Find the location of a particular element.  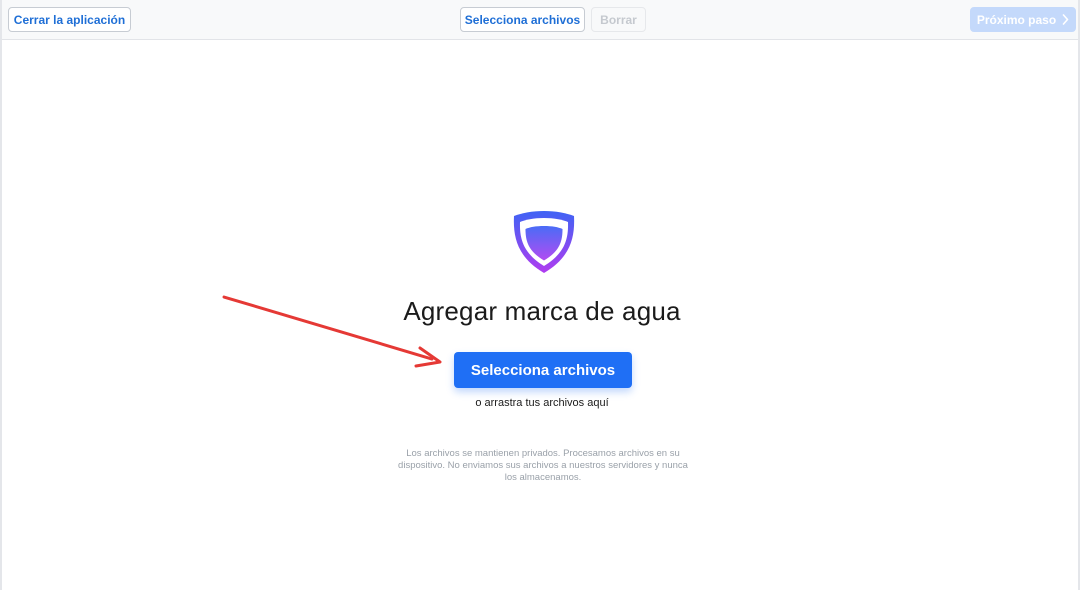

drag-hint-text: o arrastra tus archivos aquí is located at coordinates (542, 403).